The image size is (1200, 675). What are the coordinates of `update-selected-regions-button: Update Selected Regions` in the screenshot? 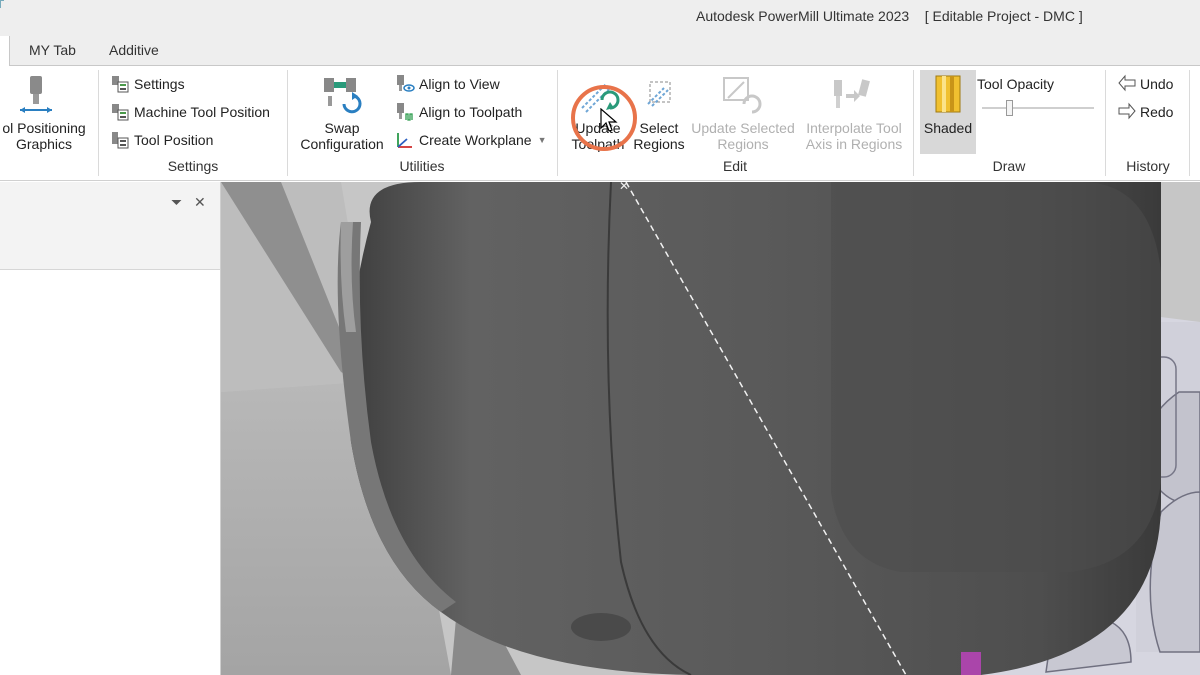 It's located at (743, 112).